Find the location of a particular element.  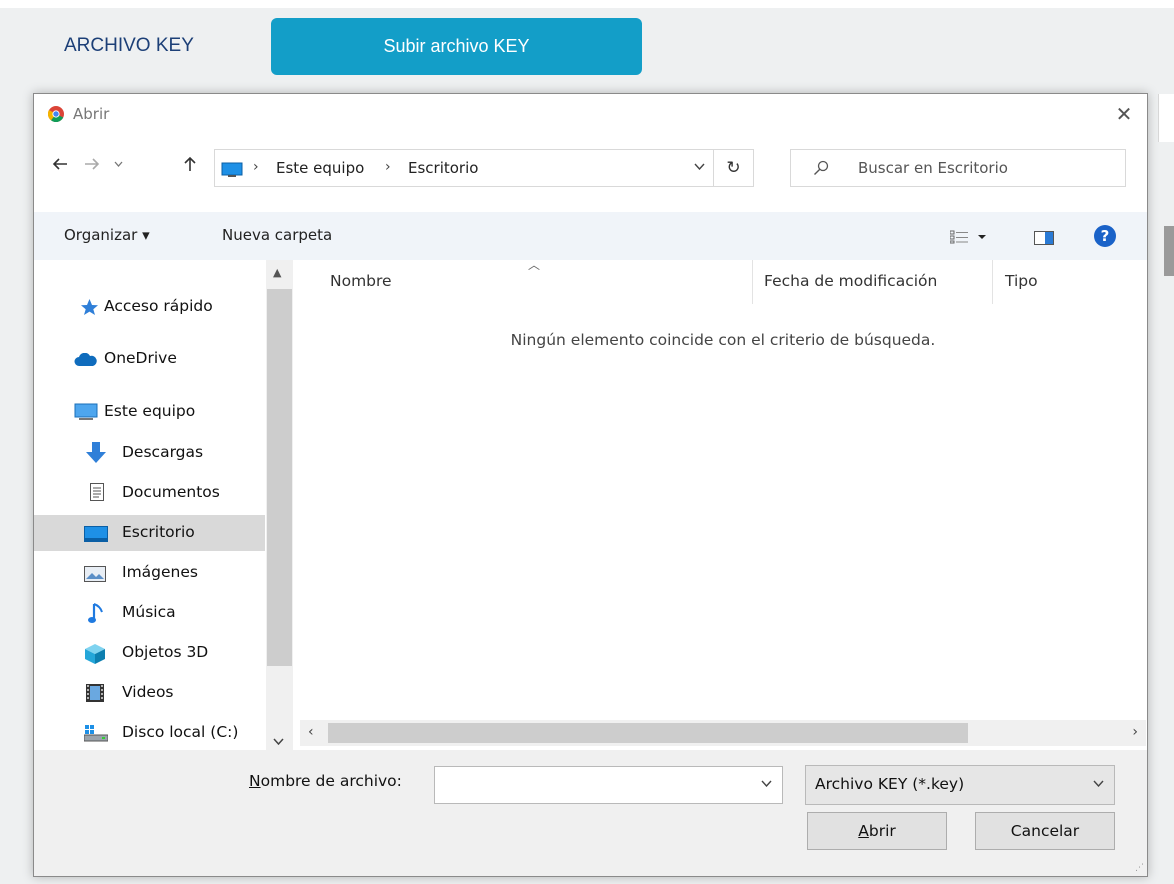

address-bar: › Este equipo › Escritorio is located at coordinates (464, 168).